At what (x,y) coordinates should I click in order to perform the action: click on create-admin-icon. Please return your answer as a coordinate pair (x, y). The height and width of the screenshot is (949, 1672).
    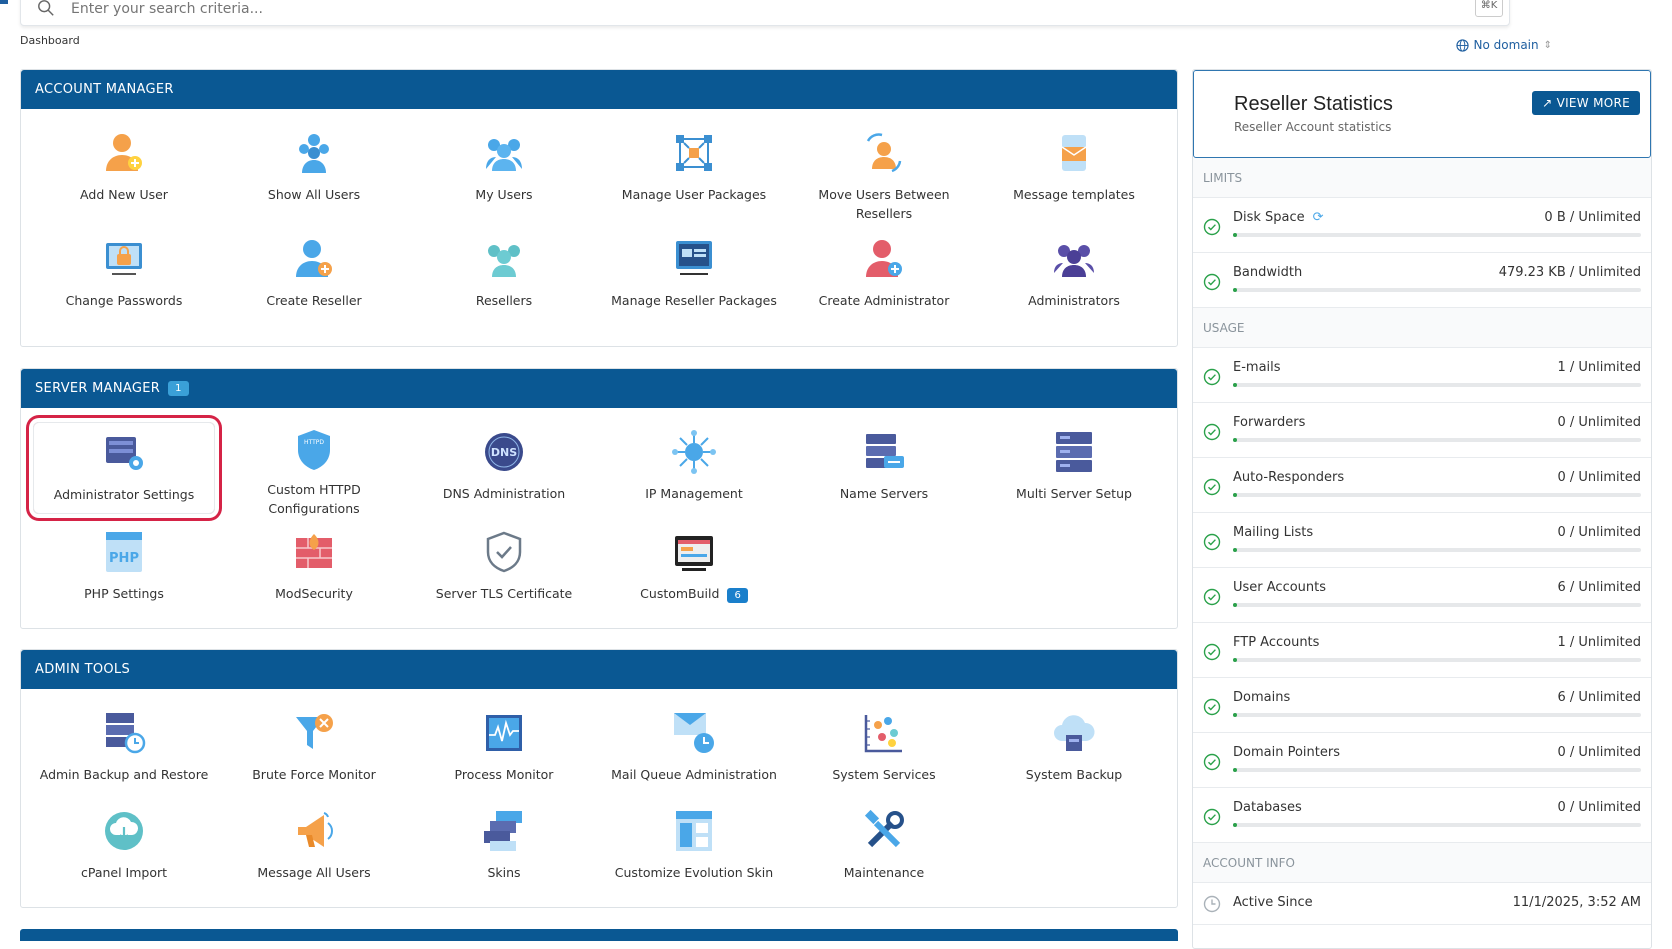
    Looking at the image, I should click on (884, 259).